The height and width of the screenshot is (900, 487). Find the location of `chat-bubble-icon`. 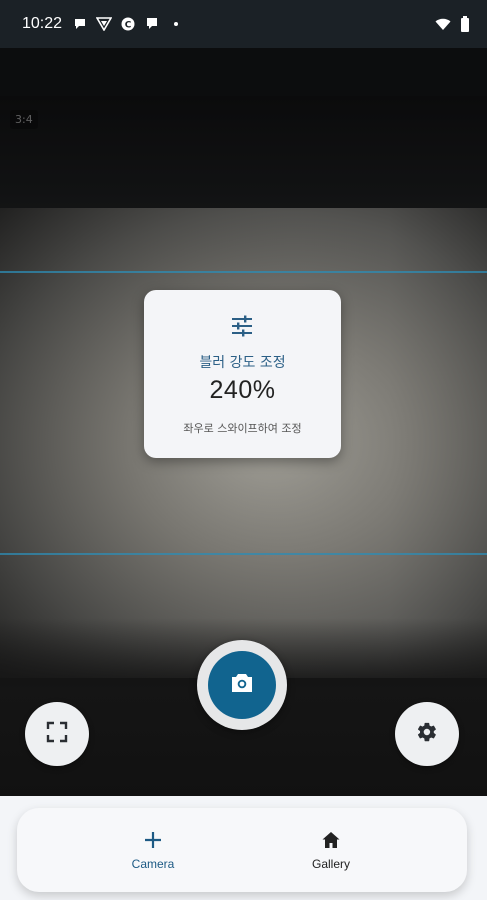

chat-bubble-icon is located at coordinates (80, 24).